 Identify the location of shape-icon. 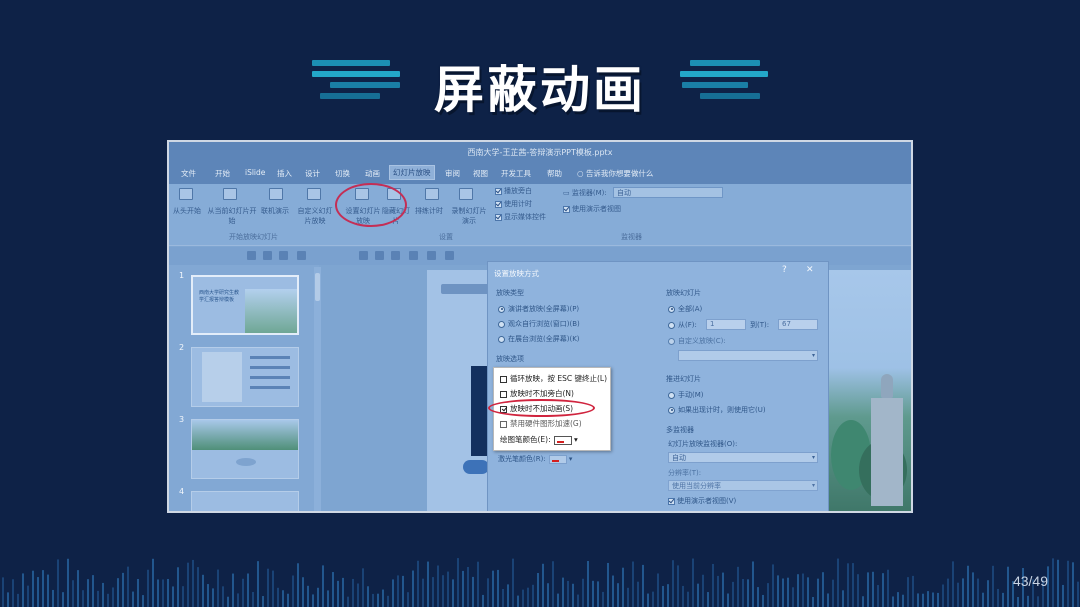
(379, 255).